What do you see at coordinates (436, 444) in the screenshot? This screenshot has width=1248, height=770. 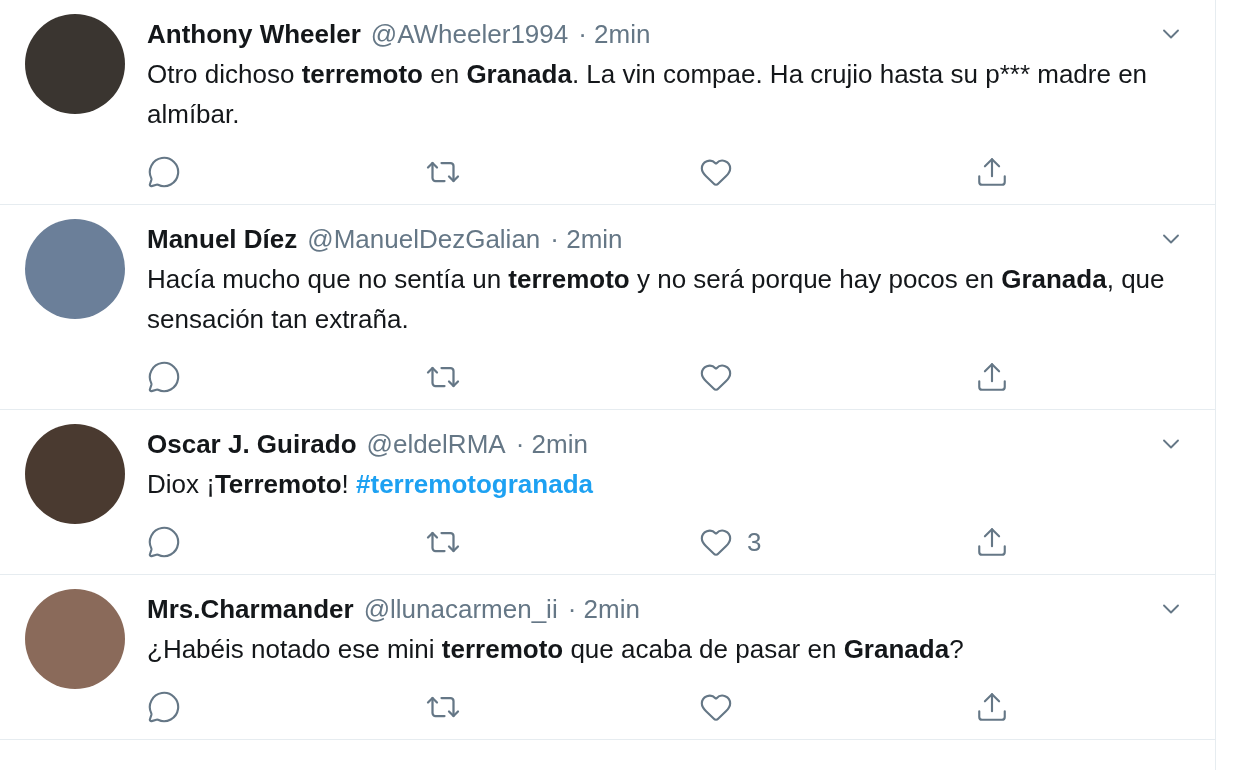 I see `user-handle: @eldelRMA` at bounding box center [436, 444].